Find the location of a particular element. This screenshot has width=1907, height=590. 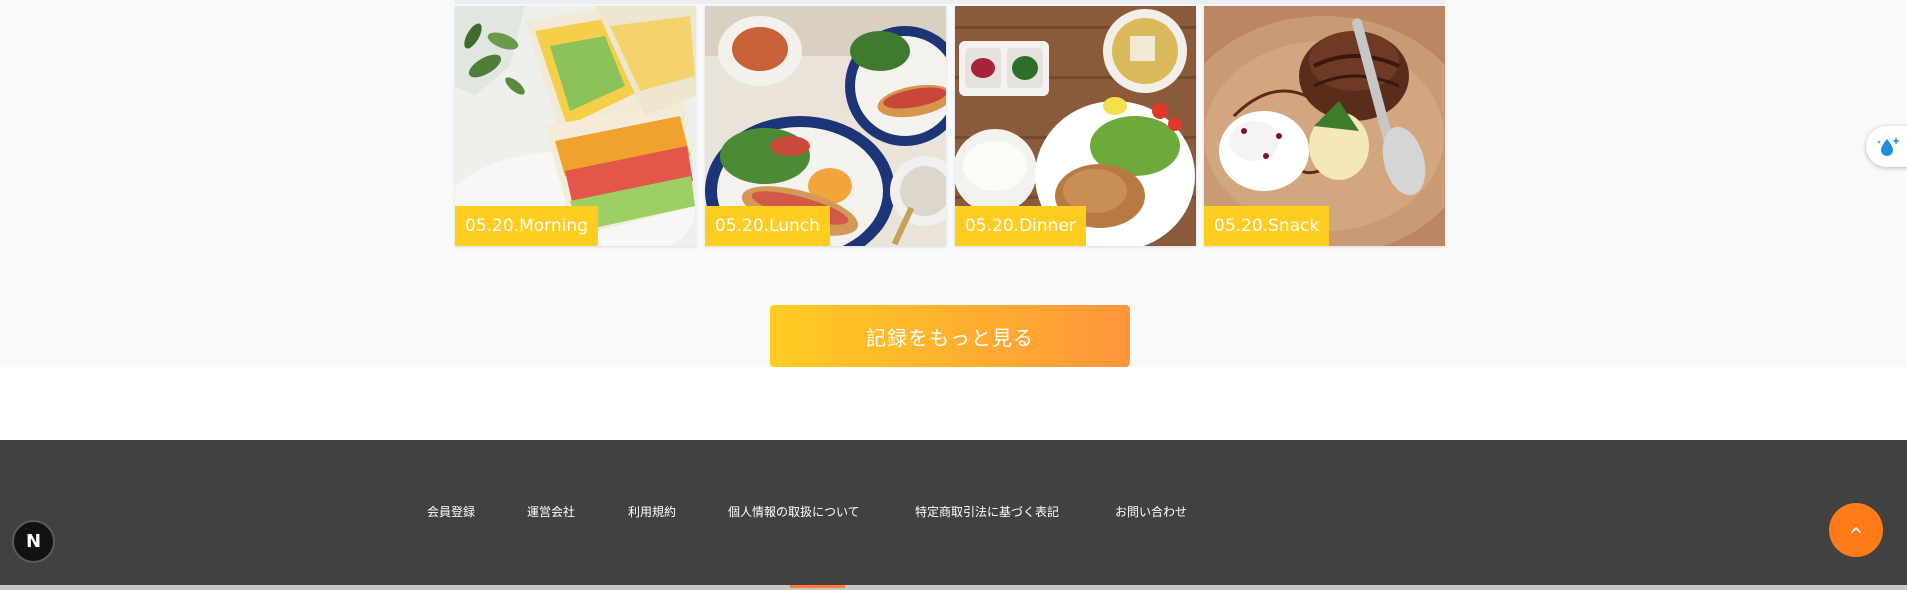

footer-link-company: 運営会社 is located at coordinates (551, 511).